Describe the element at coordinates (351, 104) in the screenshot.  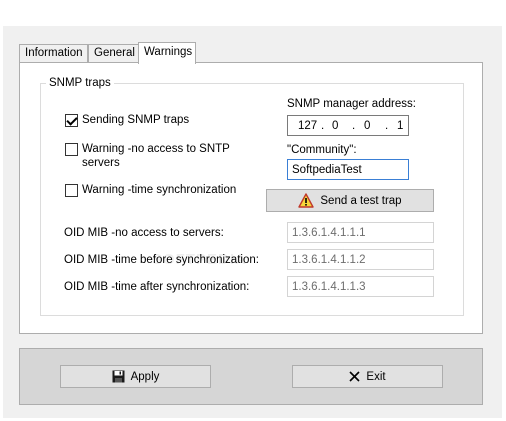
I see `manager-address-label: SNMP manager address:` at that location.